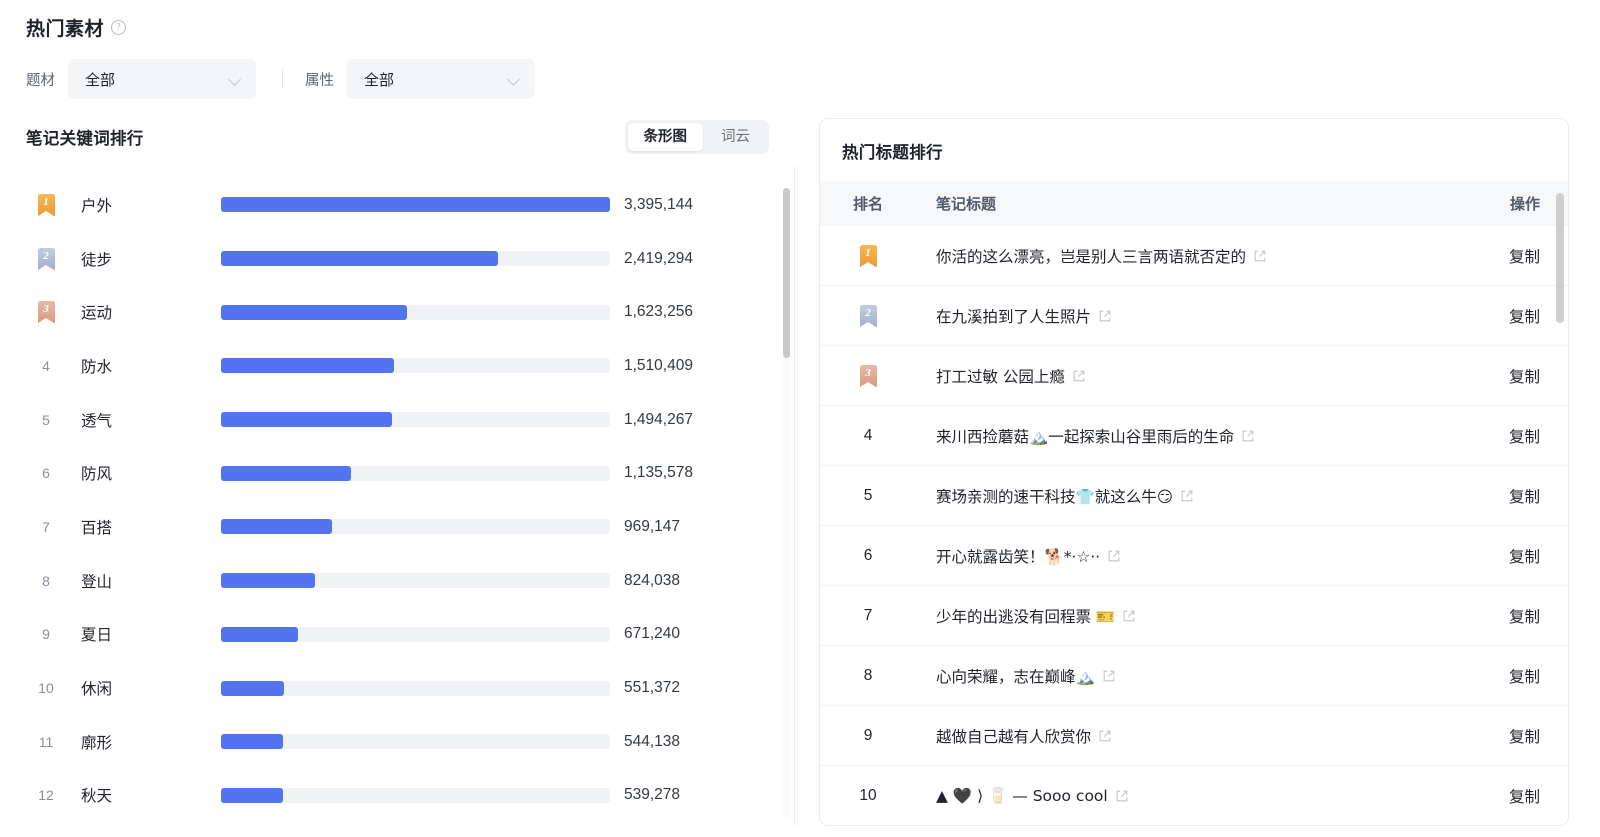 The image size is (1600, 837). Describe the element at coordinates (1194, 203) in the screenshot. I see `table-header-row: 排名 笔记标题 操作` at that location.